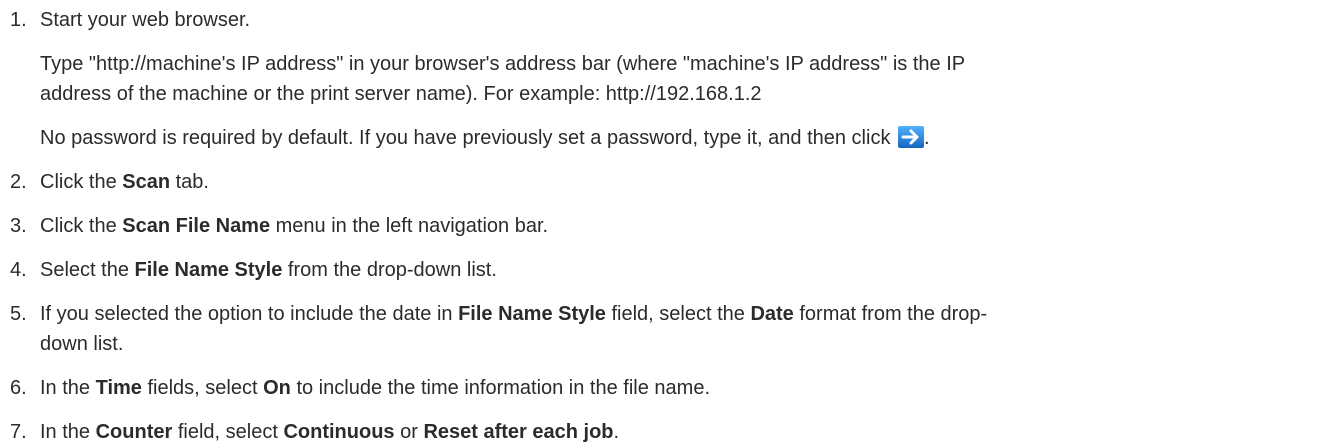 This screenshot has height=448, width=1328. Describe the element at coordinates (616, 432) in the screenshot. I see `text-segment: .` at that location.